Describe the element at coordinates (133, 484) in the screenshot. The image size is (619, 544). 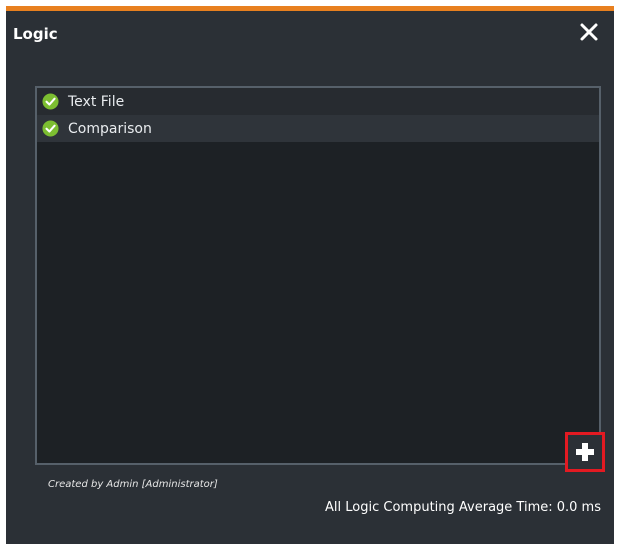
I see `created-by-text: Created by Admin [Administrator]` at that location.